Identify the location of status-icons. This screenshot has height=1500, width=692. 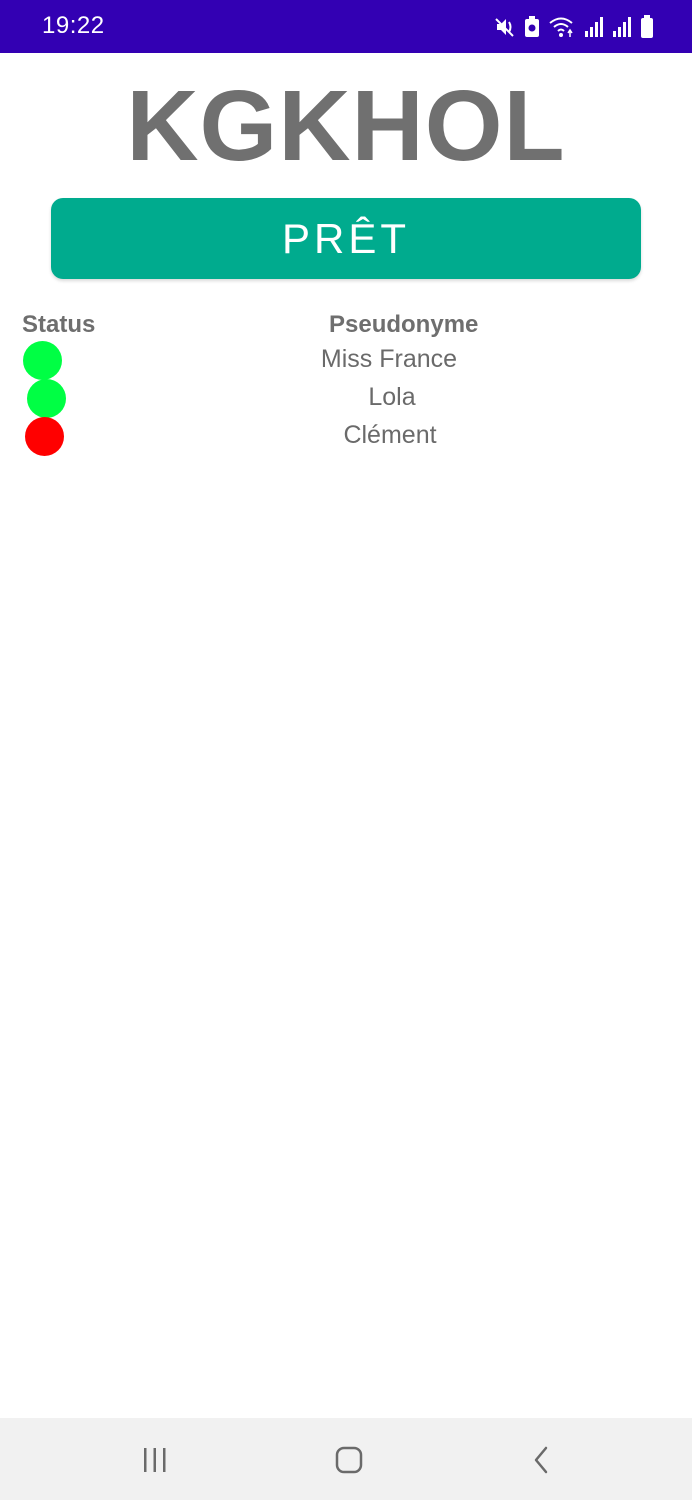
(574, 27).